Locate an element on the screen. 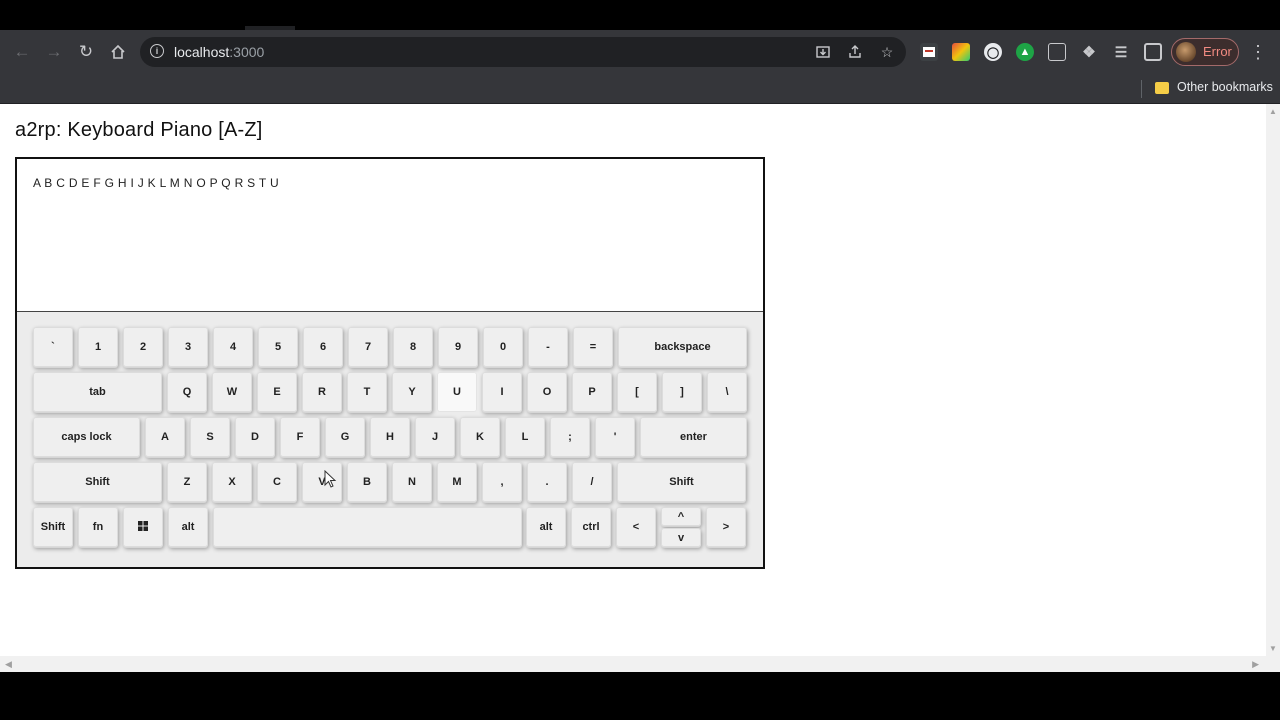  key-z: Z is located at coordinates (187, 482).